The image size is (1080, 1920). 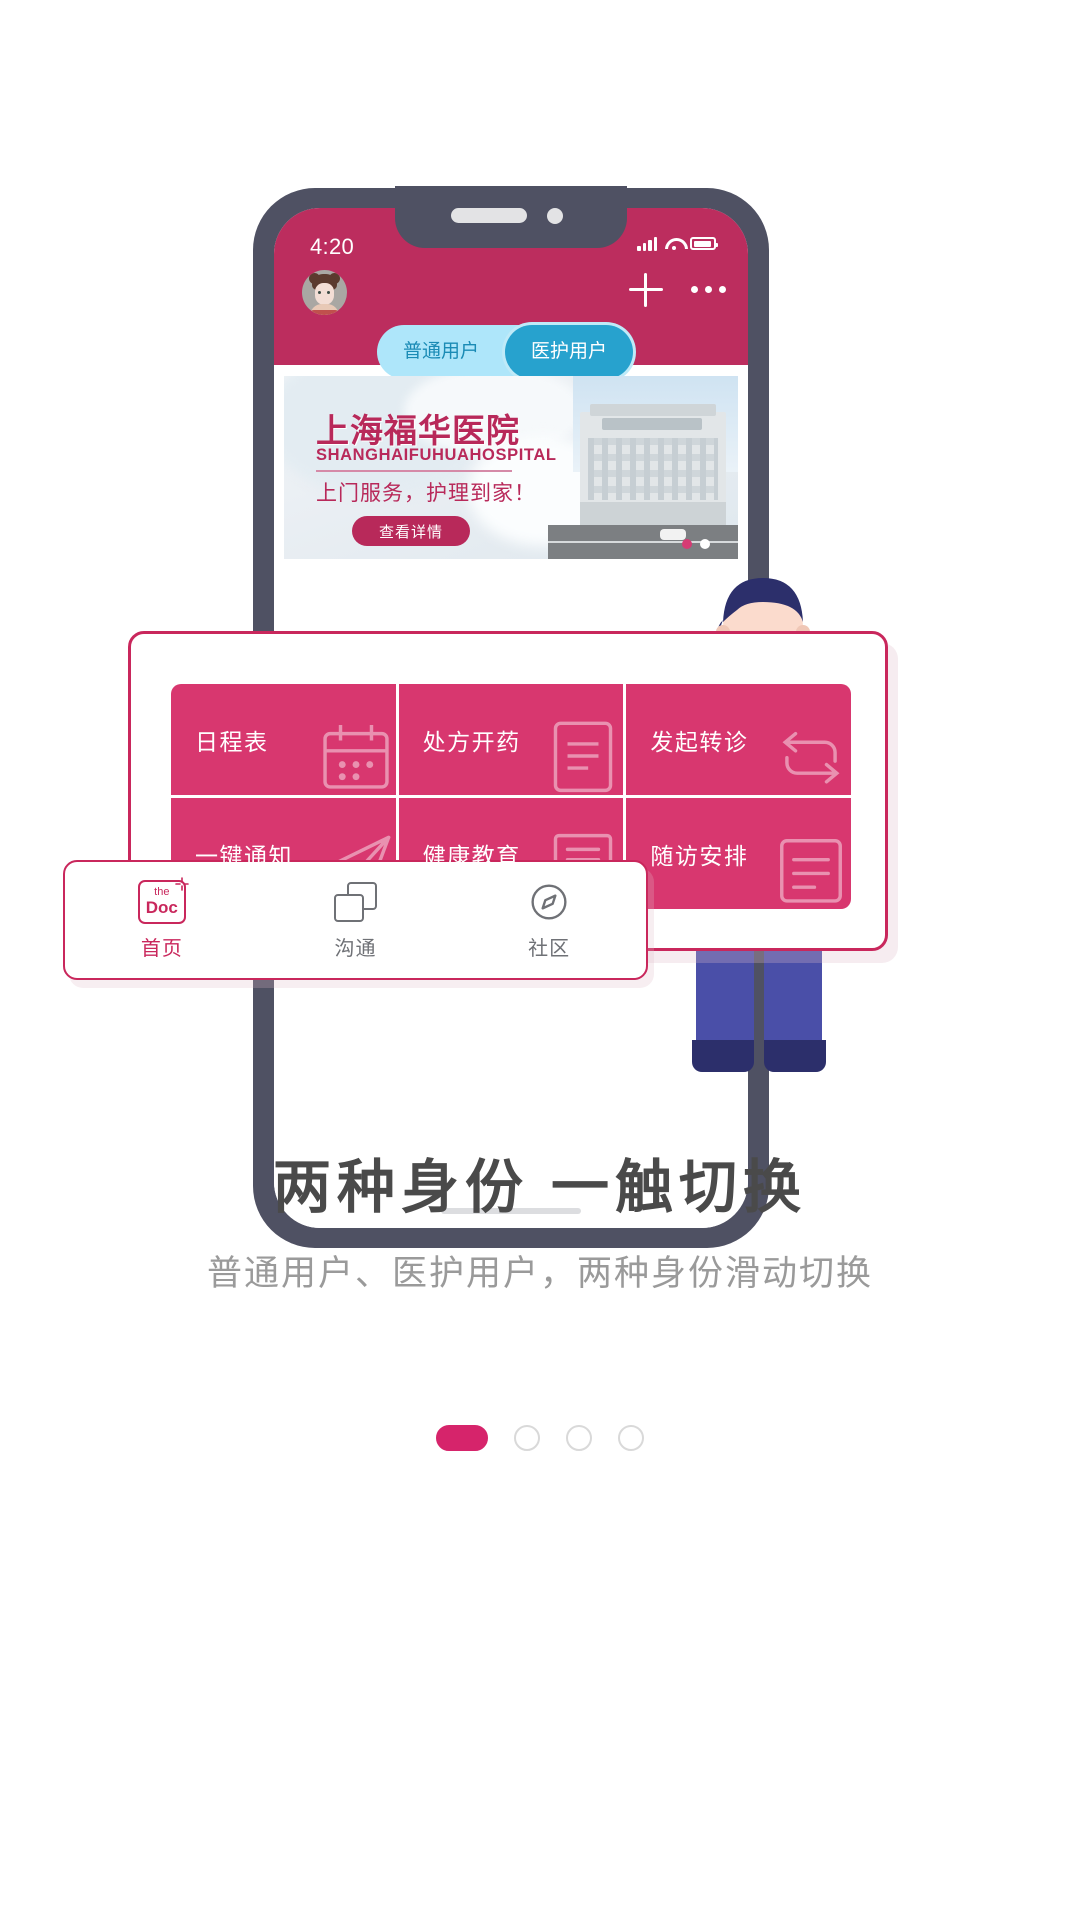 What do you see at coordinates (489, 215) in the screenshot?
I see `speaker-icon` at bounding box center [489, 215].